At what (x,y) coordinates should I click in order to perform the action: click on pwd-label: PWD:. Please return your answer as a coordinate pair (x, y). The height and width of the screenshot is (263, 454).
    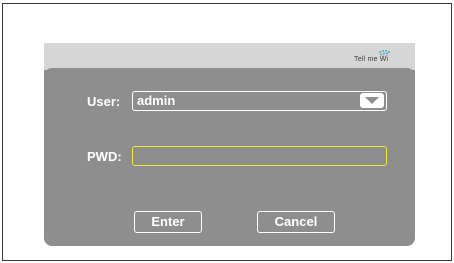
    Looking at the image, I should click on (104, 156).